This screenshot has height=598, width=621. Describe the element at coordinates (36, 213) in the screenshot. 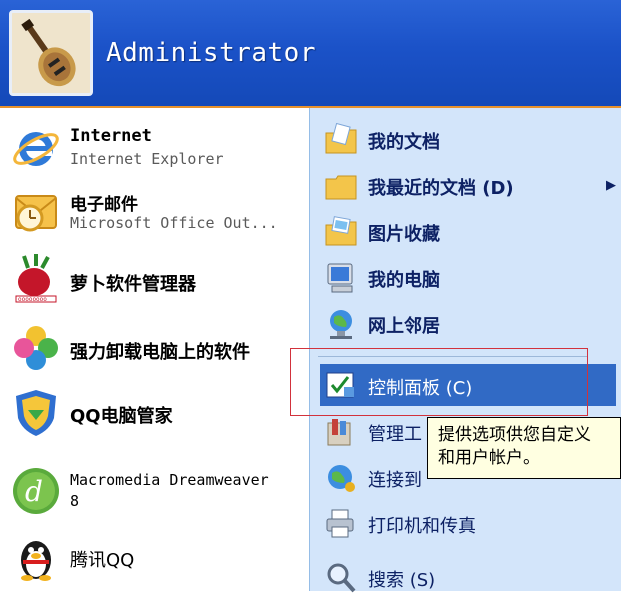

I see `outlook-clock-icon` at that location.